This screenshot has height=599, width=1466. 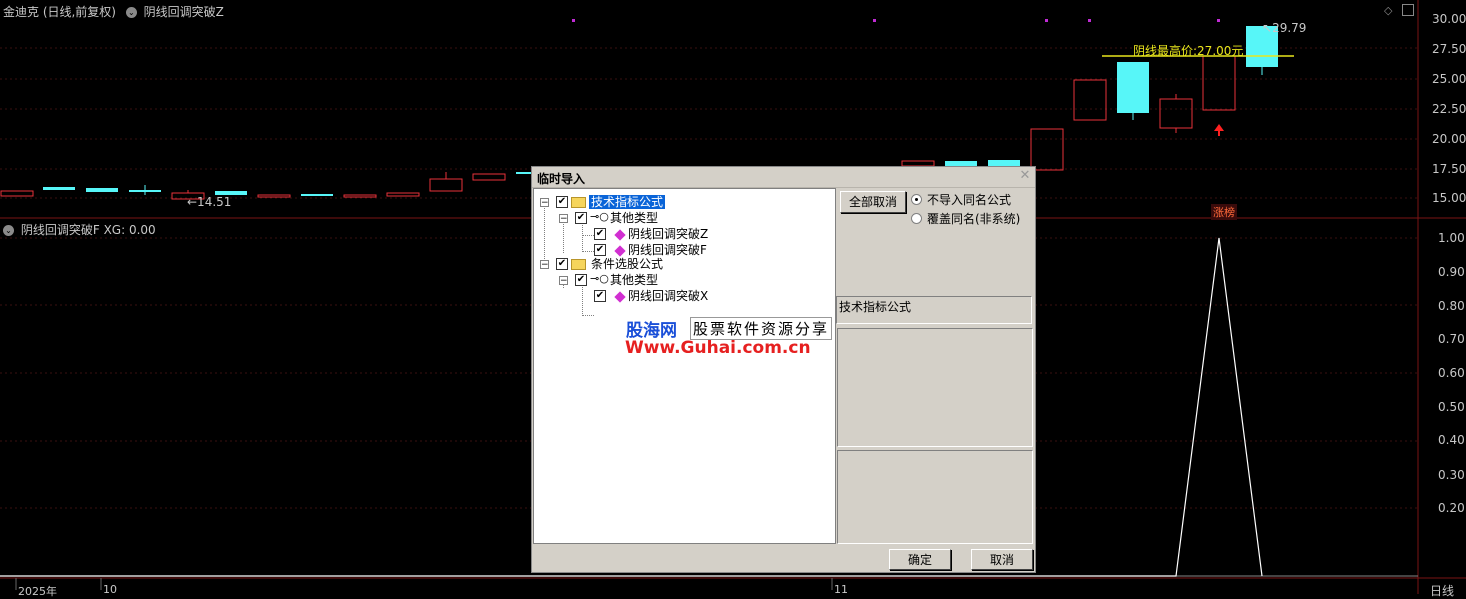 What do you see at coordinates (1449, 79) in the screenshot?
I see `price-tick: 25.00` at bounding box center [1449, 79].